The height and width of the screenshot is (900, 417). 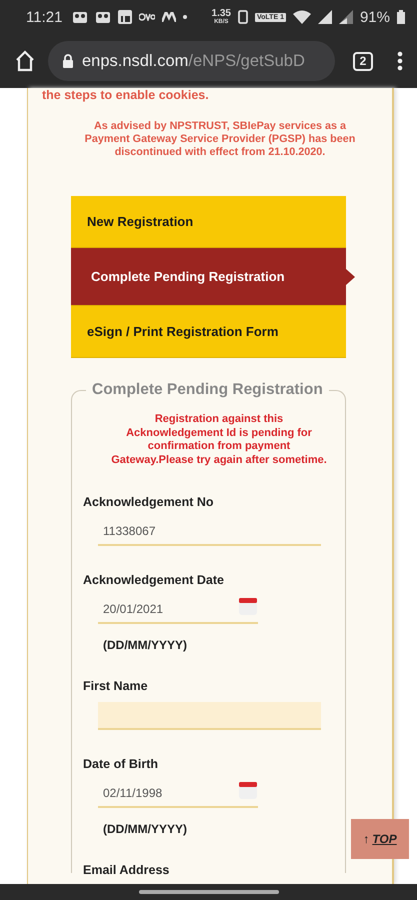 I want to click on error-message: Registration against this Acknowledgement Id is pending for confirmation from payment Gateway.Please try again after sometime., so click(x=219, y=440).